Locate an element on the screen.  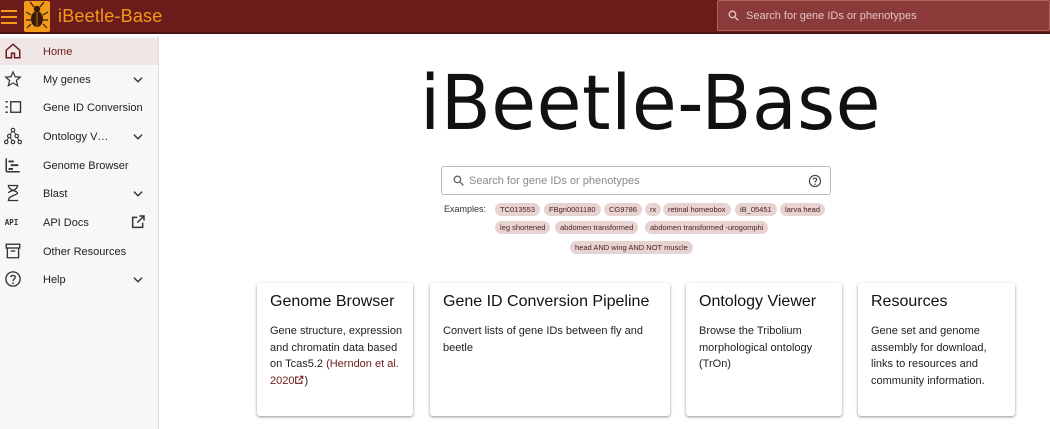
main-search-placeholder: Search for gene IDs or phenotypes is located at coordinates (554, 181).